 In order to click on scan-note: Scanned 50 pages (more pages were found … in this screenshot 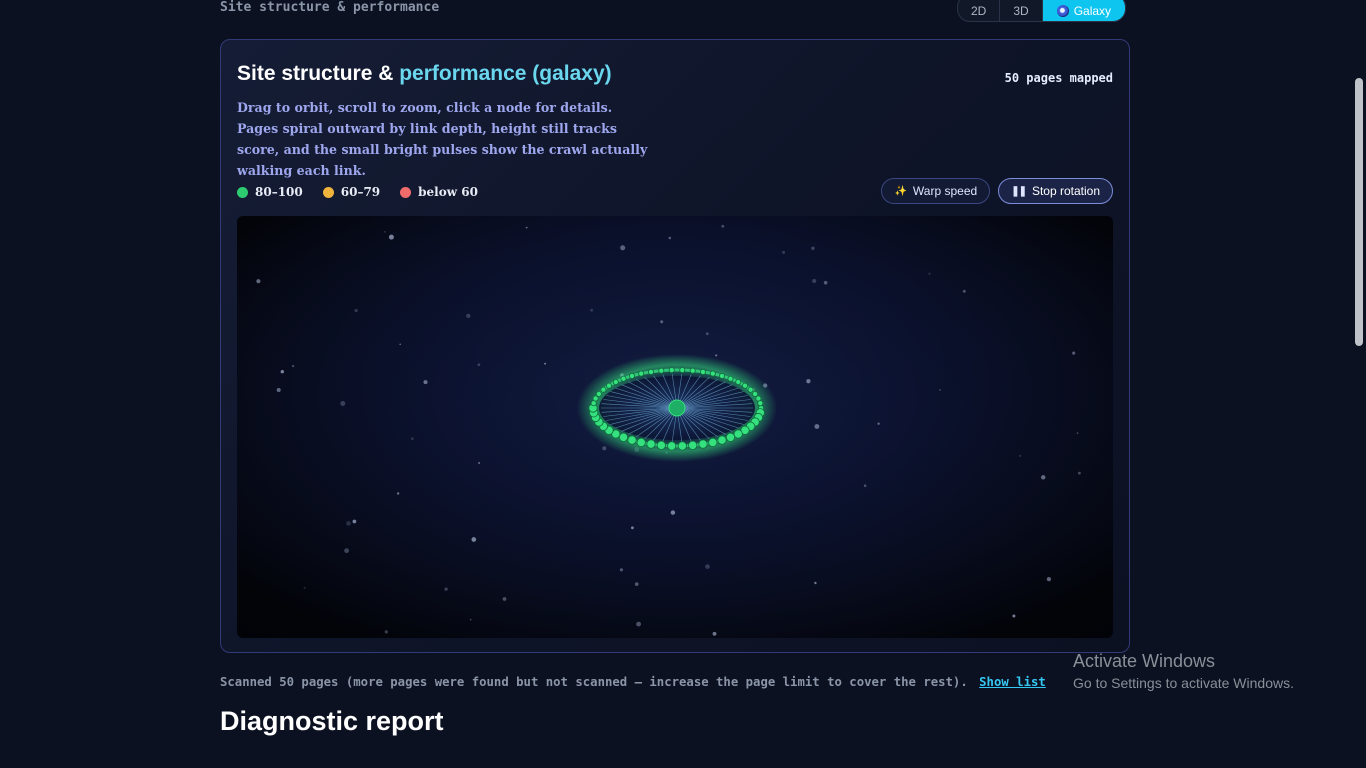, I will do `click(633, 682)`.